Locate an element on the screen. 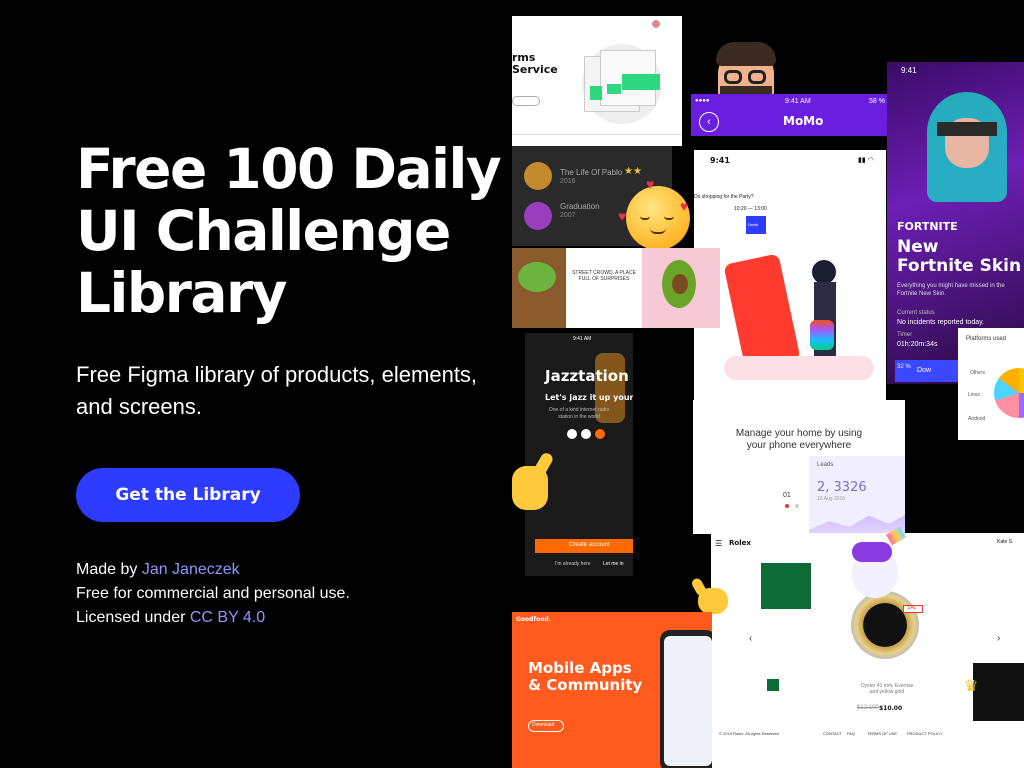 This screenshot has width=1024, height=768. home-headline-1: Manage your home by using is located at coordinates (799, 433).